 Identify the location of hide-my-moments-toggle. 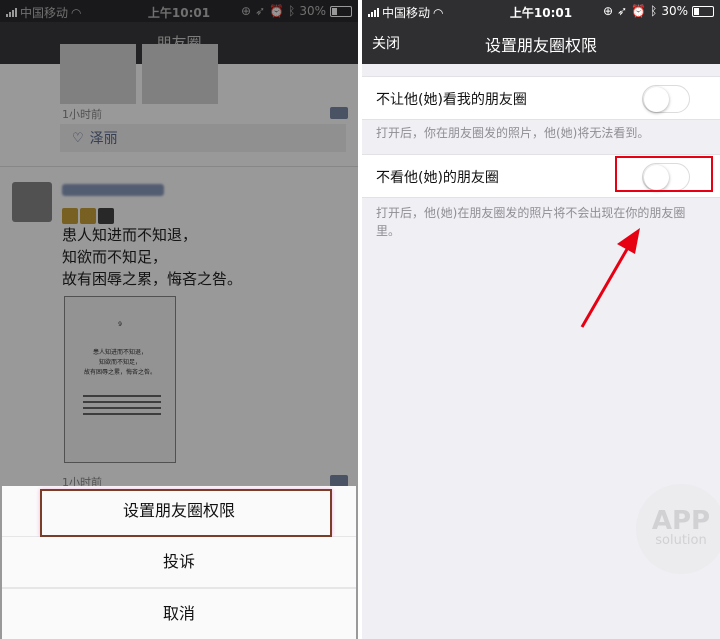
(666, 99).